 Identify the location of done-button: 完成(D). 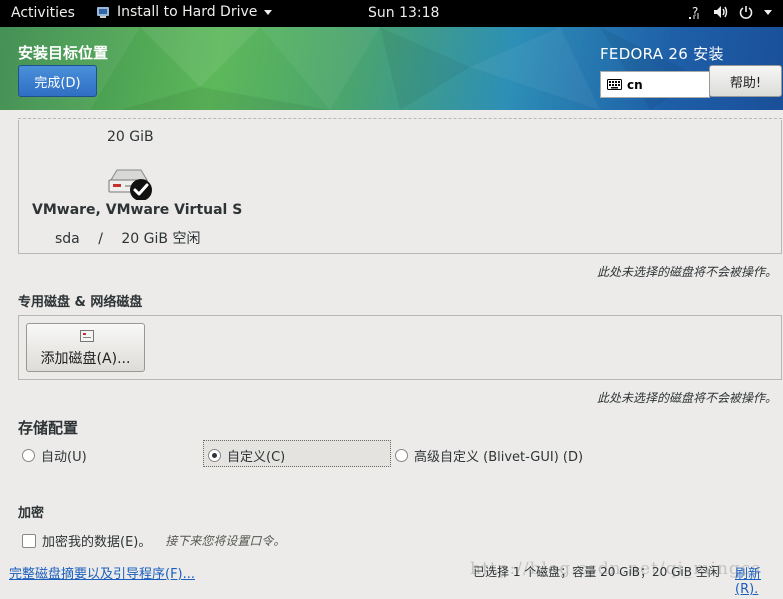
(57, 81).